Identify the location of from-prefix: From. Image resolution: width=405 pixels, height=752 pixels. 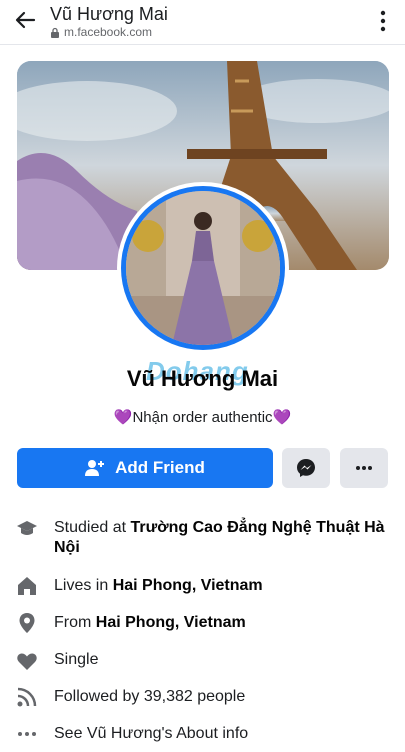
(75, 622).